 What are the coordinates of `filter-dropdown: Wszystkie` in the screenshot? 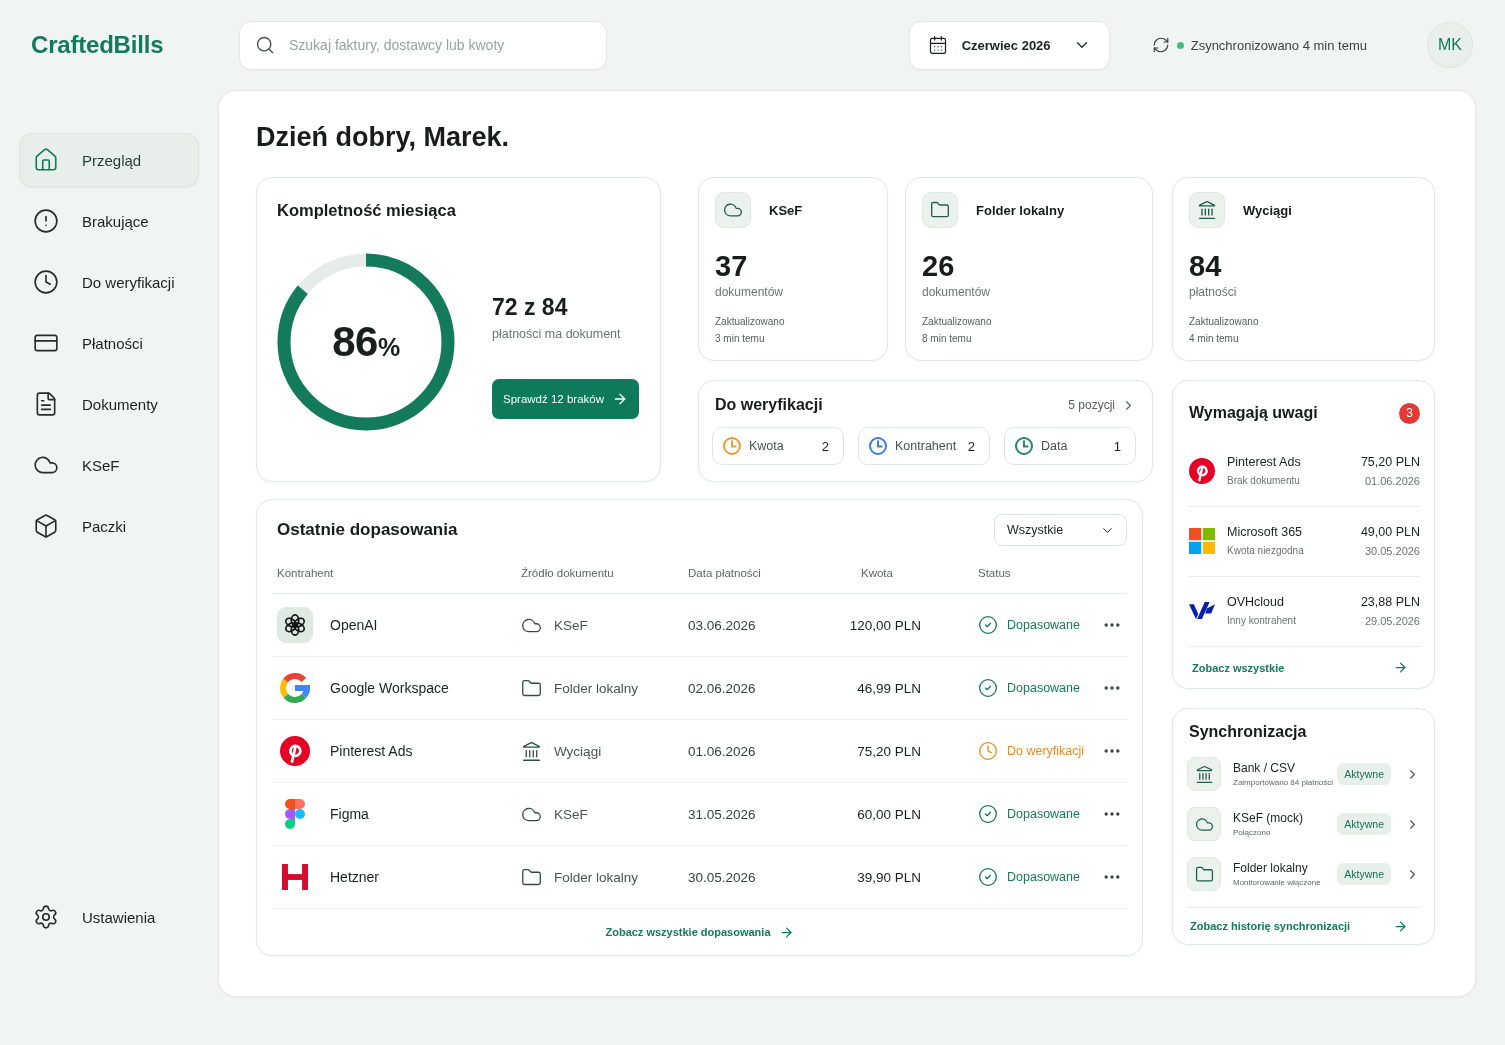 It's located at (1060, 530).